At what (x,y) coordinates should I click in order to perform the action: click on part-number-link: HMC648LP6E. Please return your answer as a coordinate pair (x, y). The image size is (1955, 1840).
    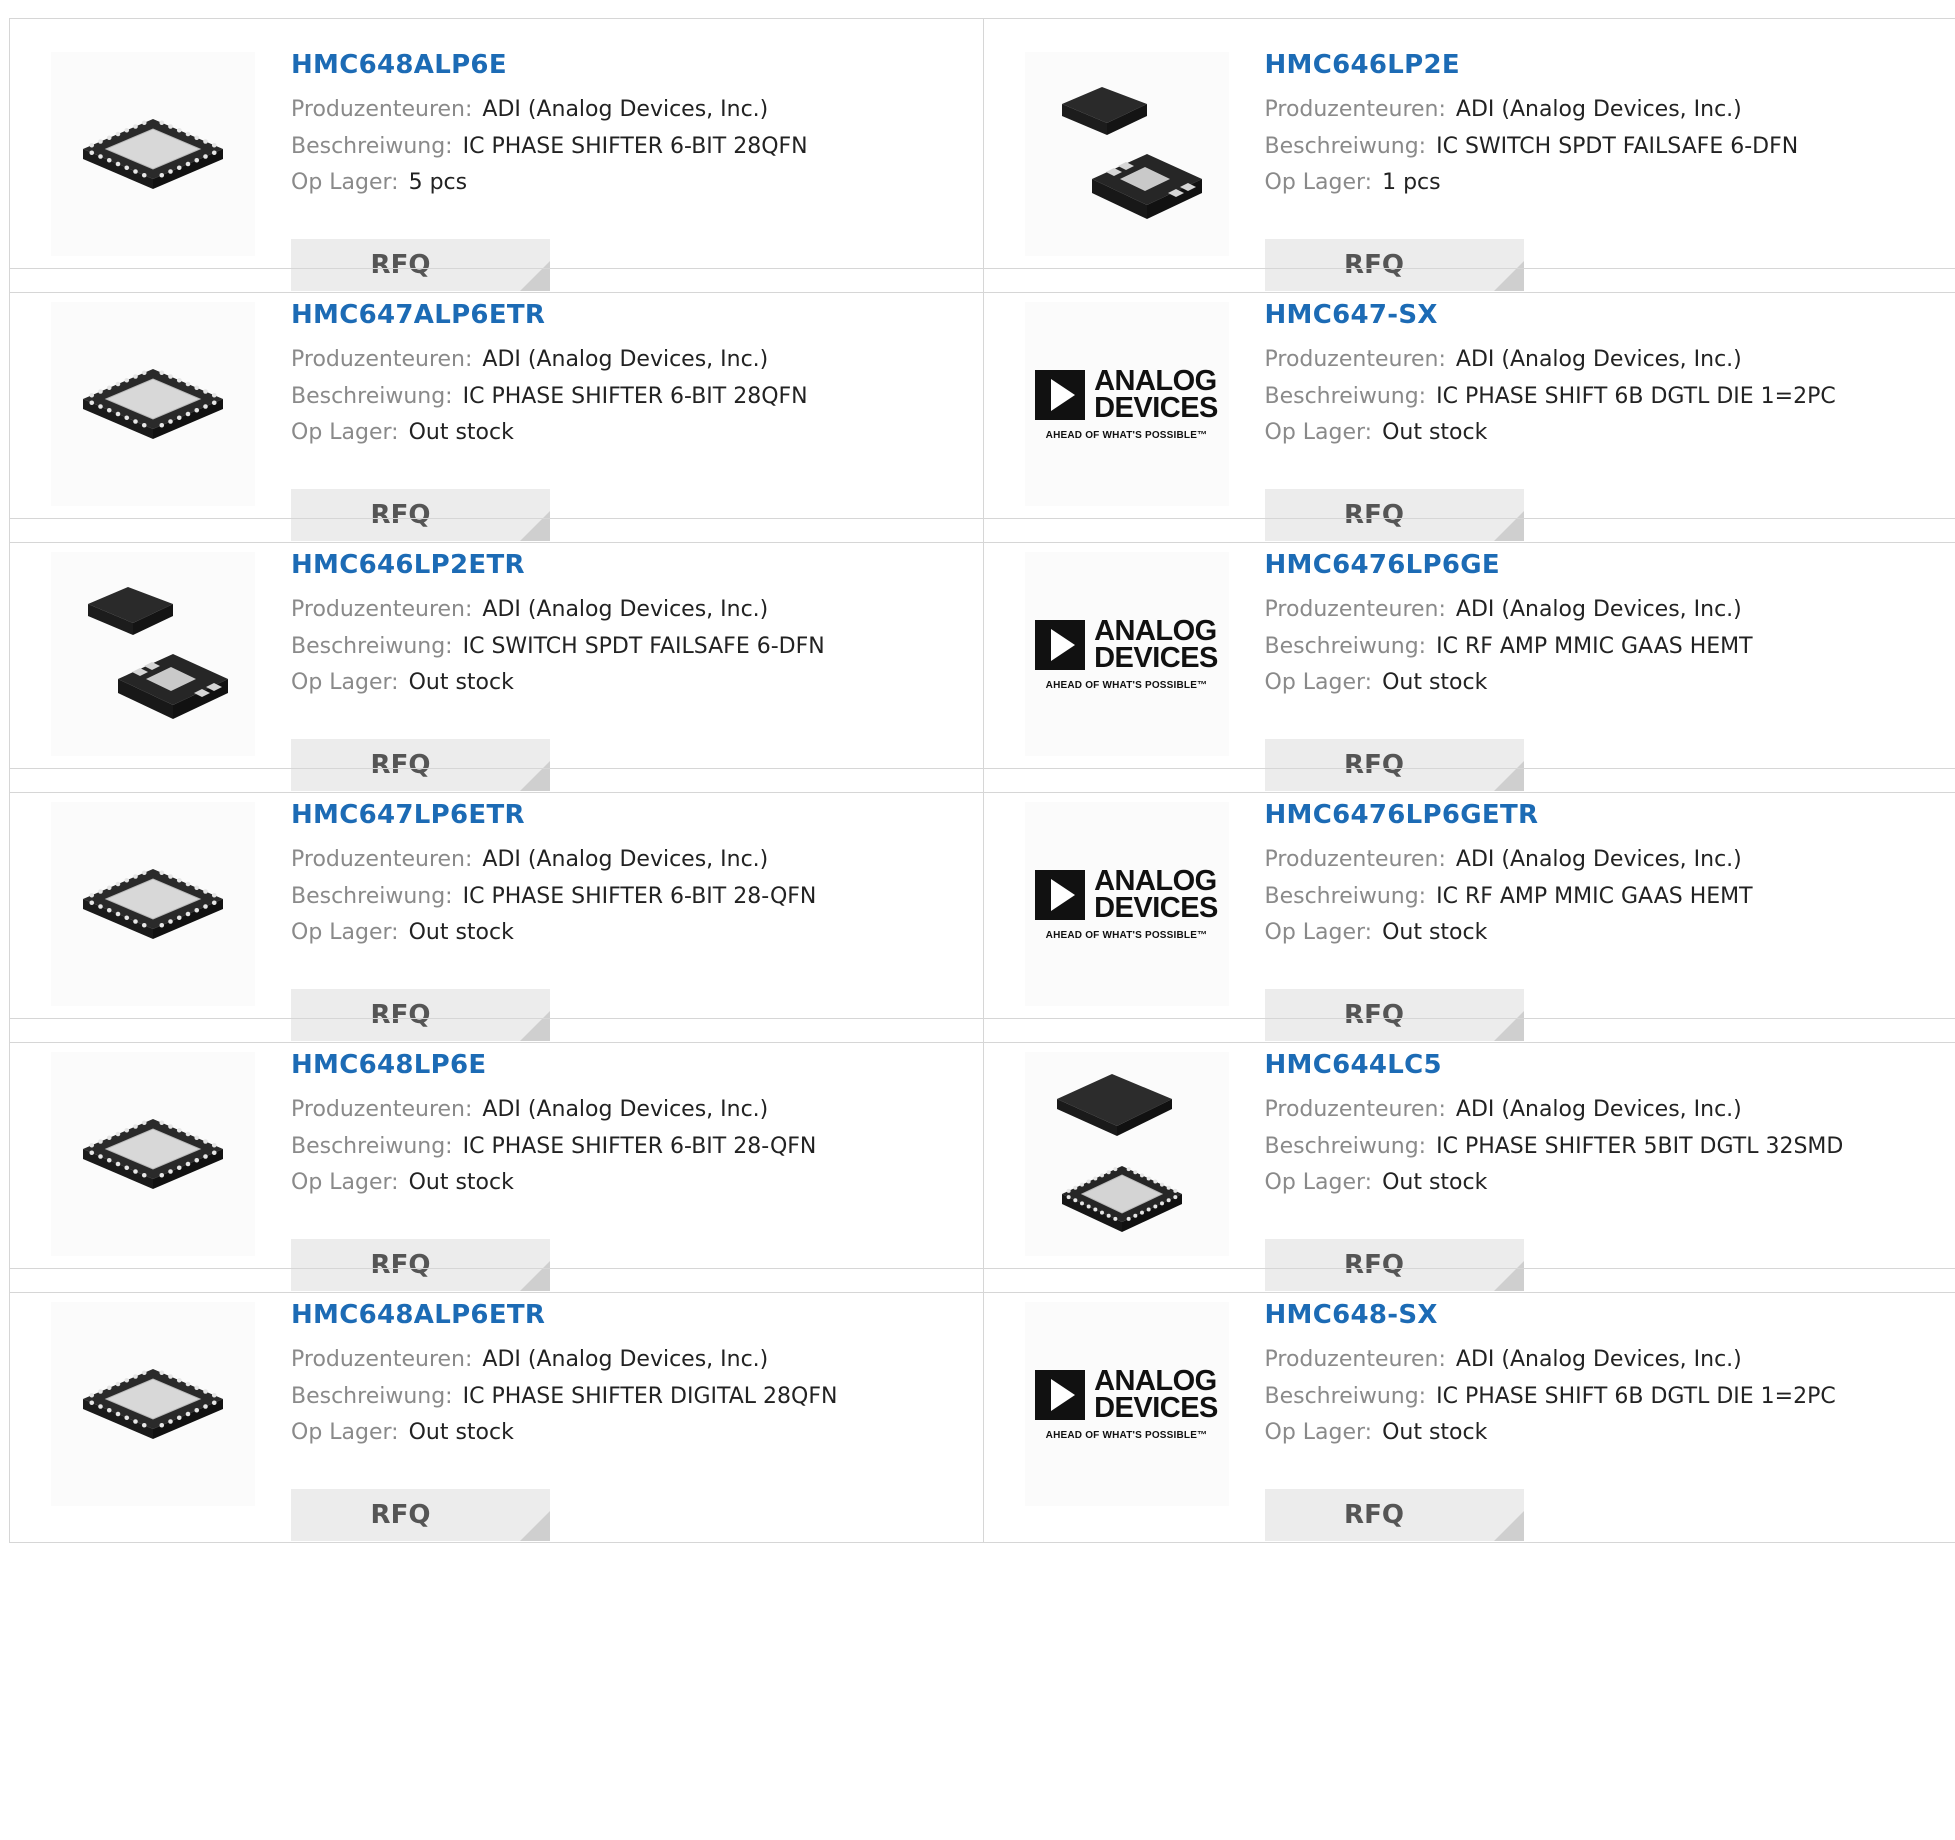
    Looking at the image, I should click on (631, 1065).